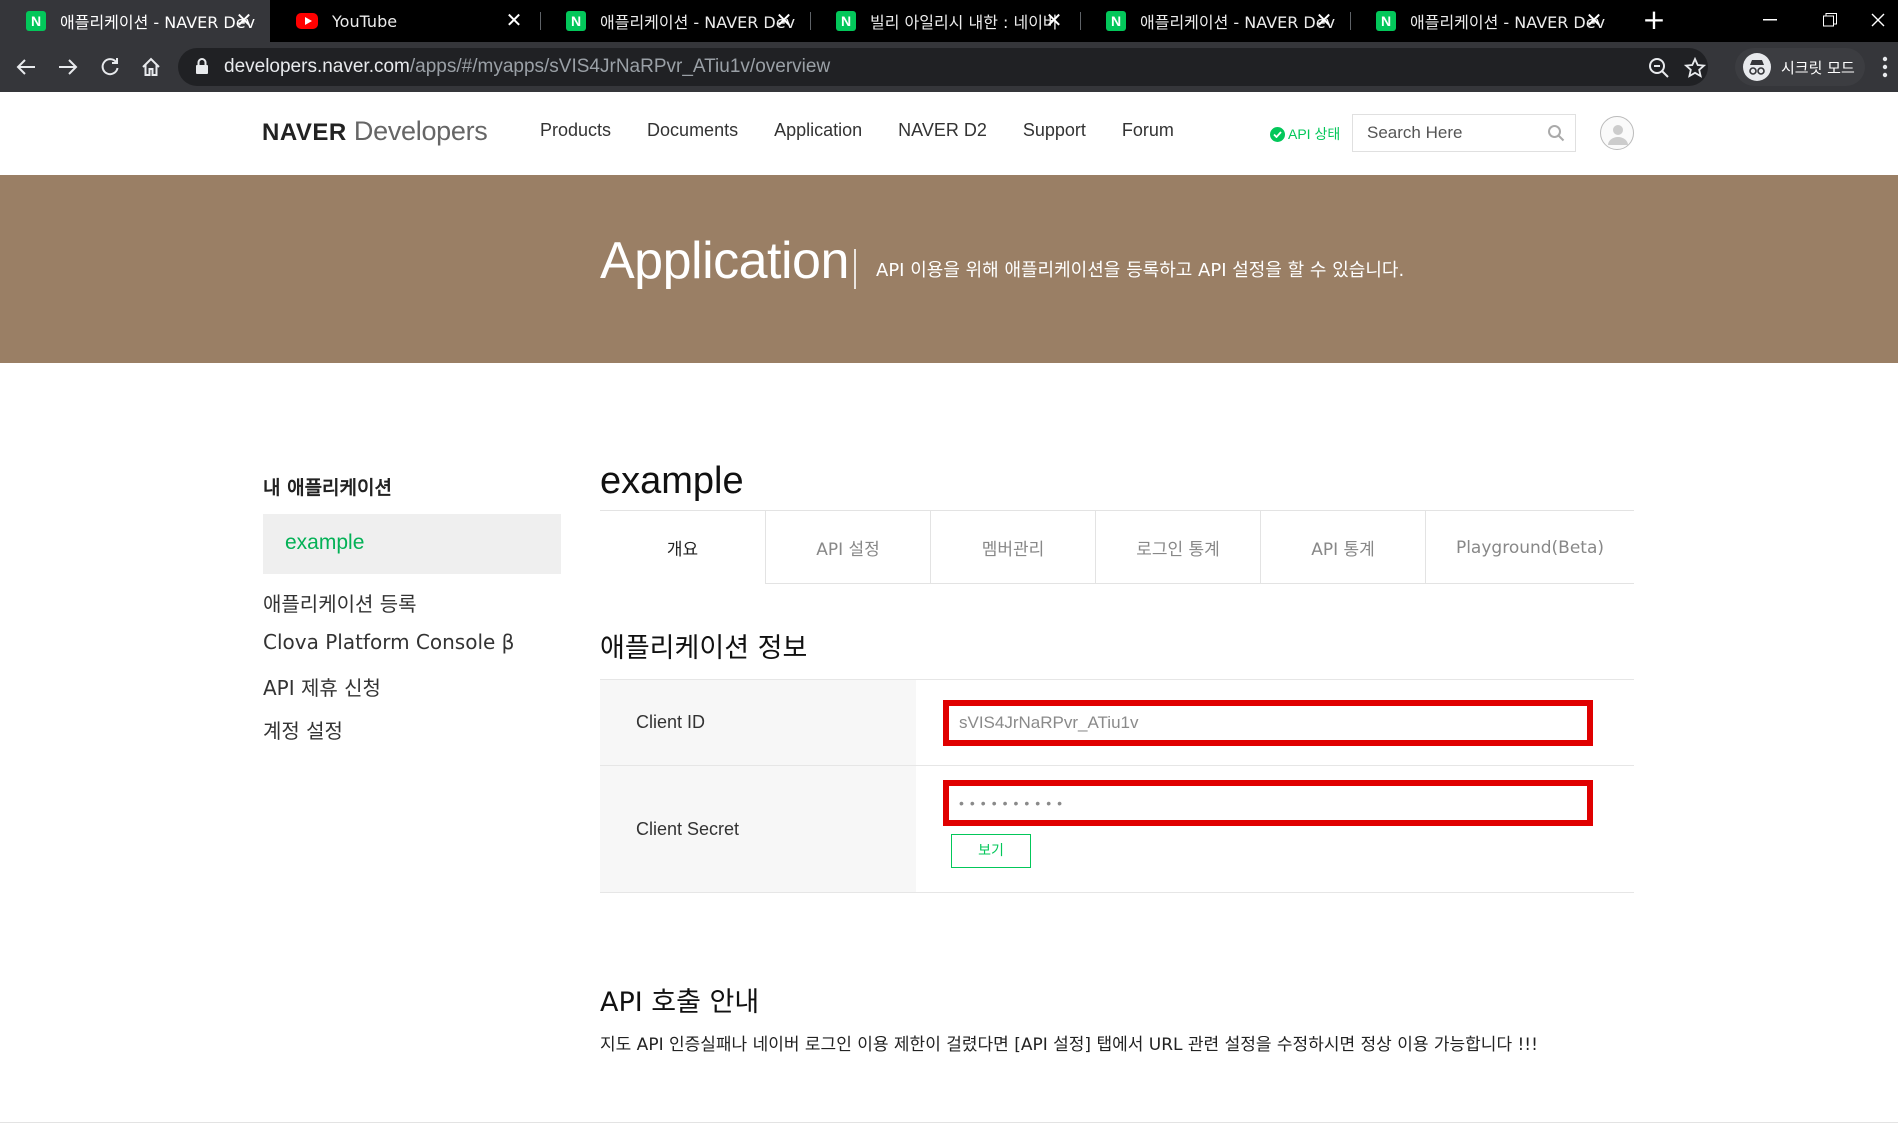 This screenshot has width=1898, height=1125. What do you see at coordinates (412, 544) in the screenshot?
I see `sidebar-item-example: example` at bounding box center [412, 544].